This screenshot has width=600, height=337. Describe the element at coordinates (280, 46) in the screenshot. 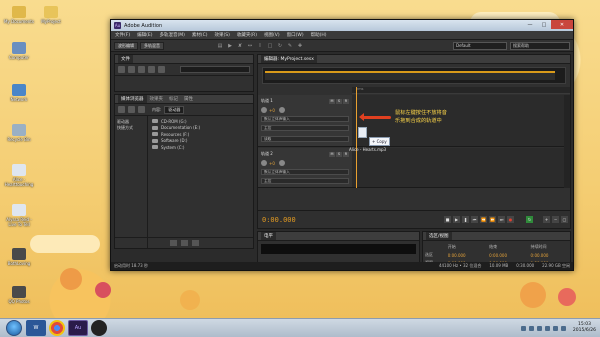

I see `lasso-icon: ↻` at that location.